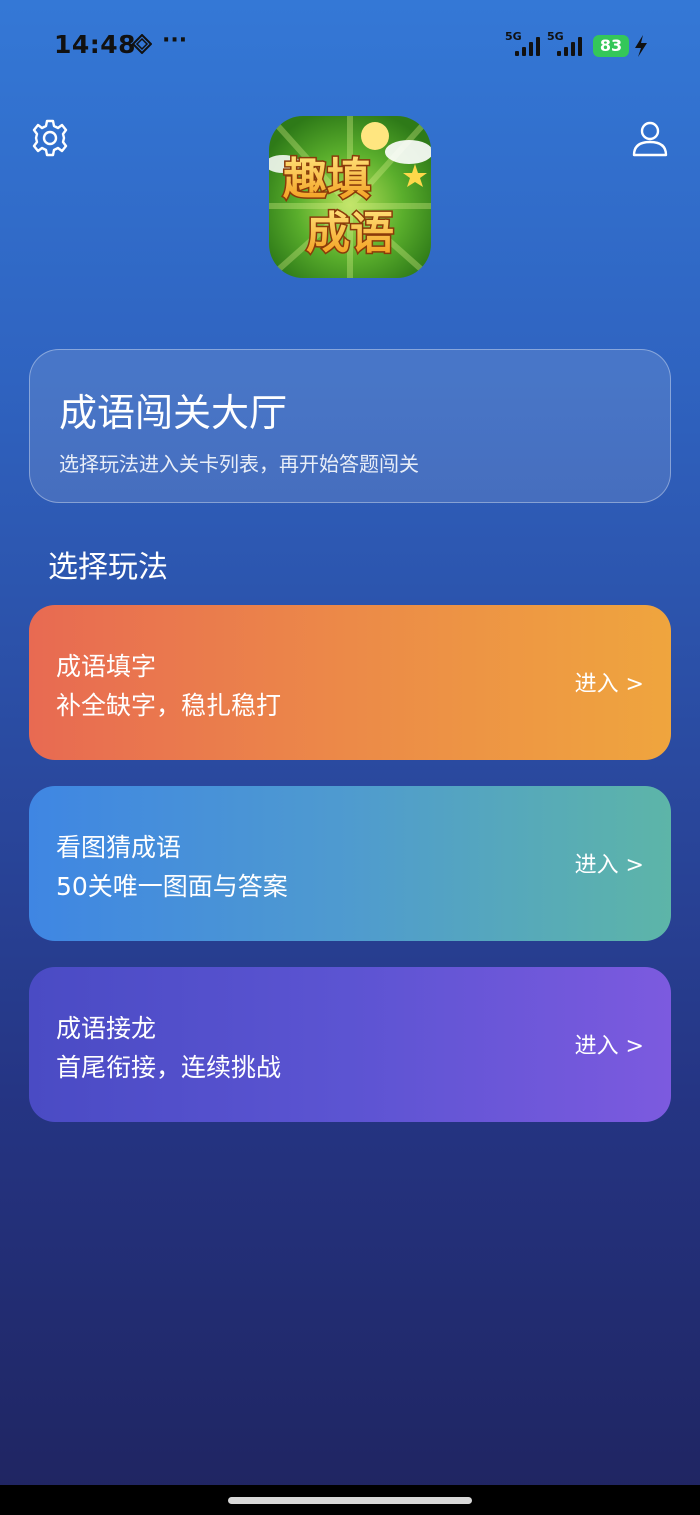 Image resolution: width=700 pixels, height=1515 pixels. I want to click on logo-text: 成语, so click(350, 233).